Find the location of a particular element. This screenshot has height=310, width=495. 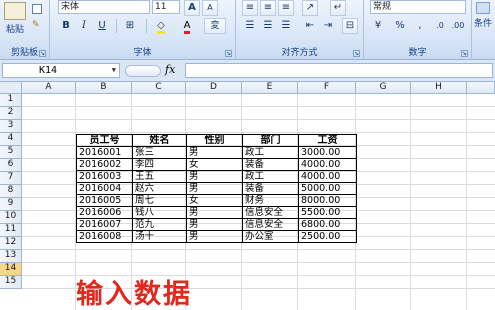

name-box: K14 ▼ is located at coordinates (61, 70).